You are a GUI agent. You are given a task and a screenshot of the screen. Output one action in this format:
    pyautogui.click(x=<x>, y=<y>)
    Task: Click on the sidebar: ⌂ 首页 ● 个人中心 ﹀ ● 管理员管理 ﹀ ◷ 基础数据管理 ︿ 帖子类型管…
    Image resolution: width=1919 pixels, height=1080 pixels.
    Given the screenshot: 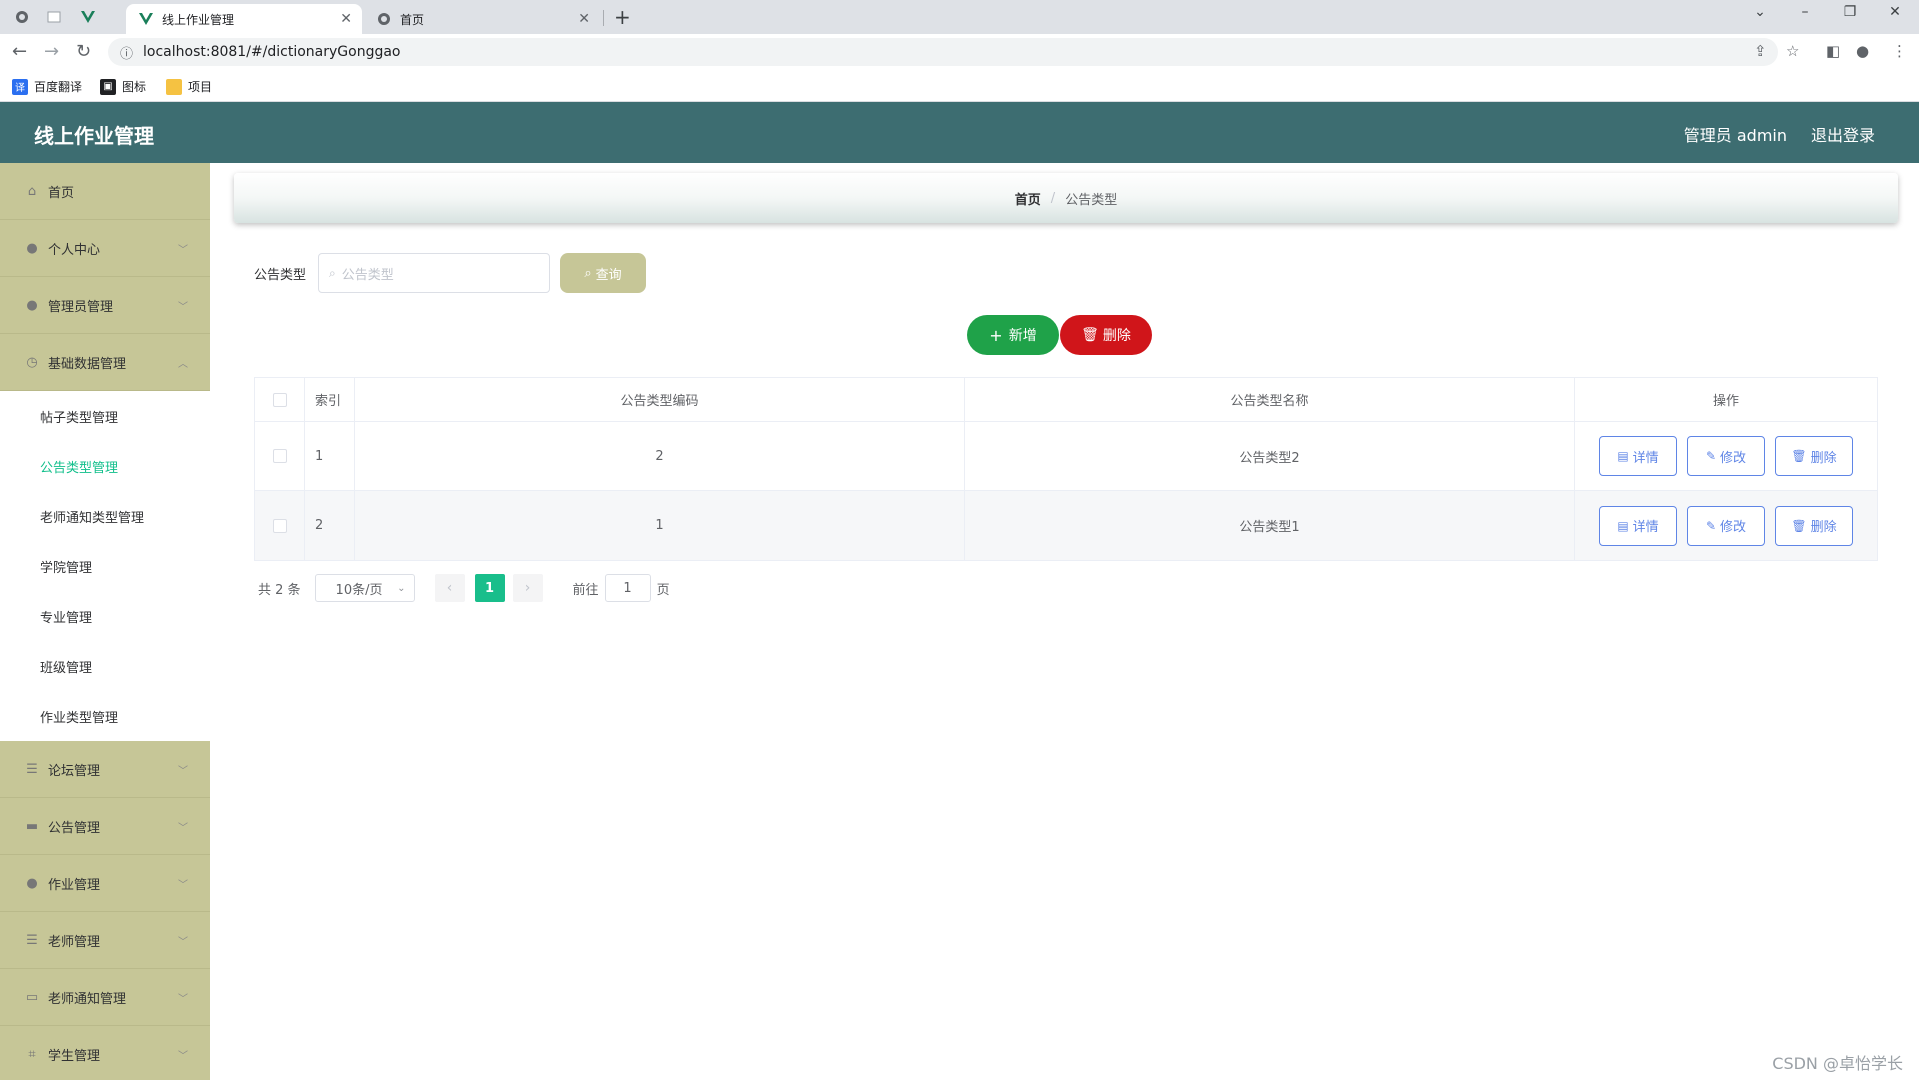 What is the action you would take?
    pyautogui.click(x=105, y=621)
    